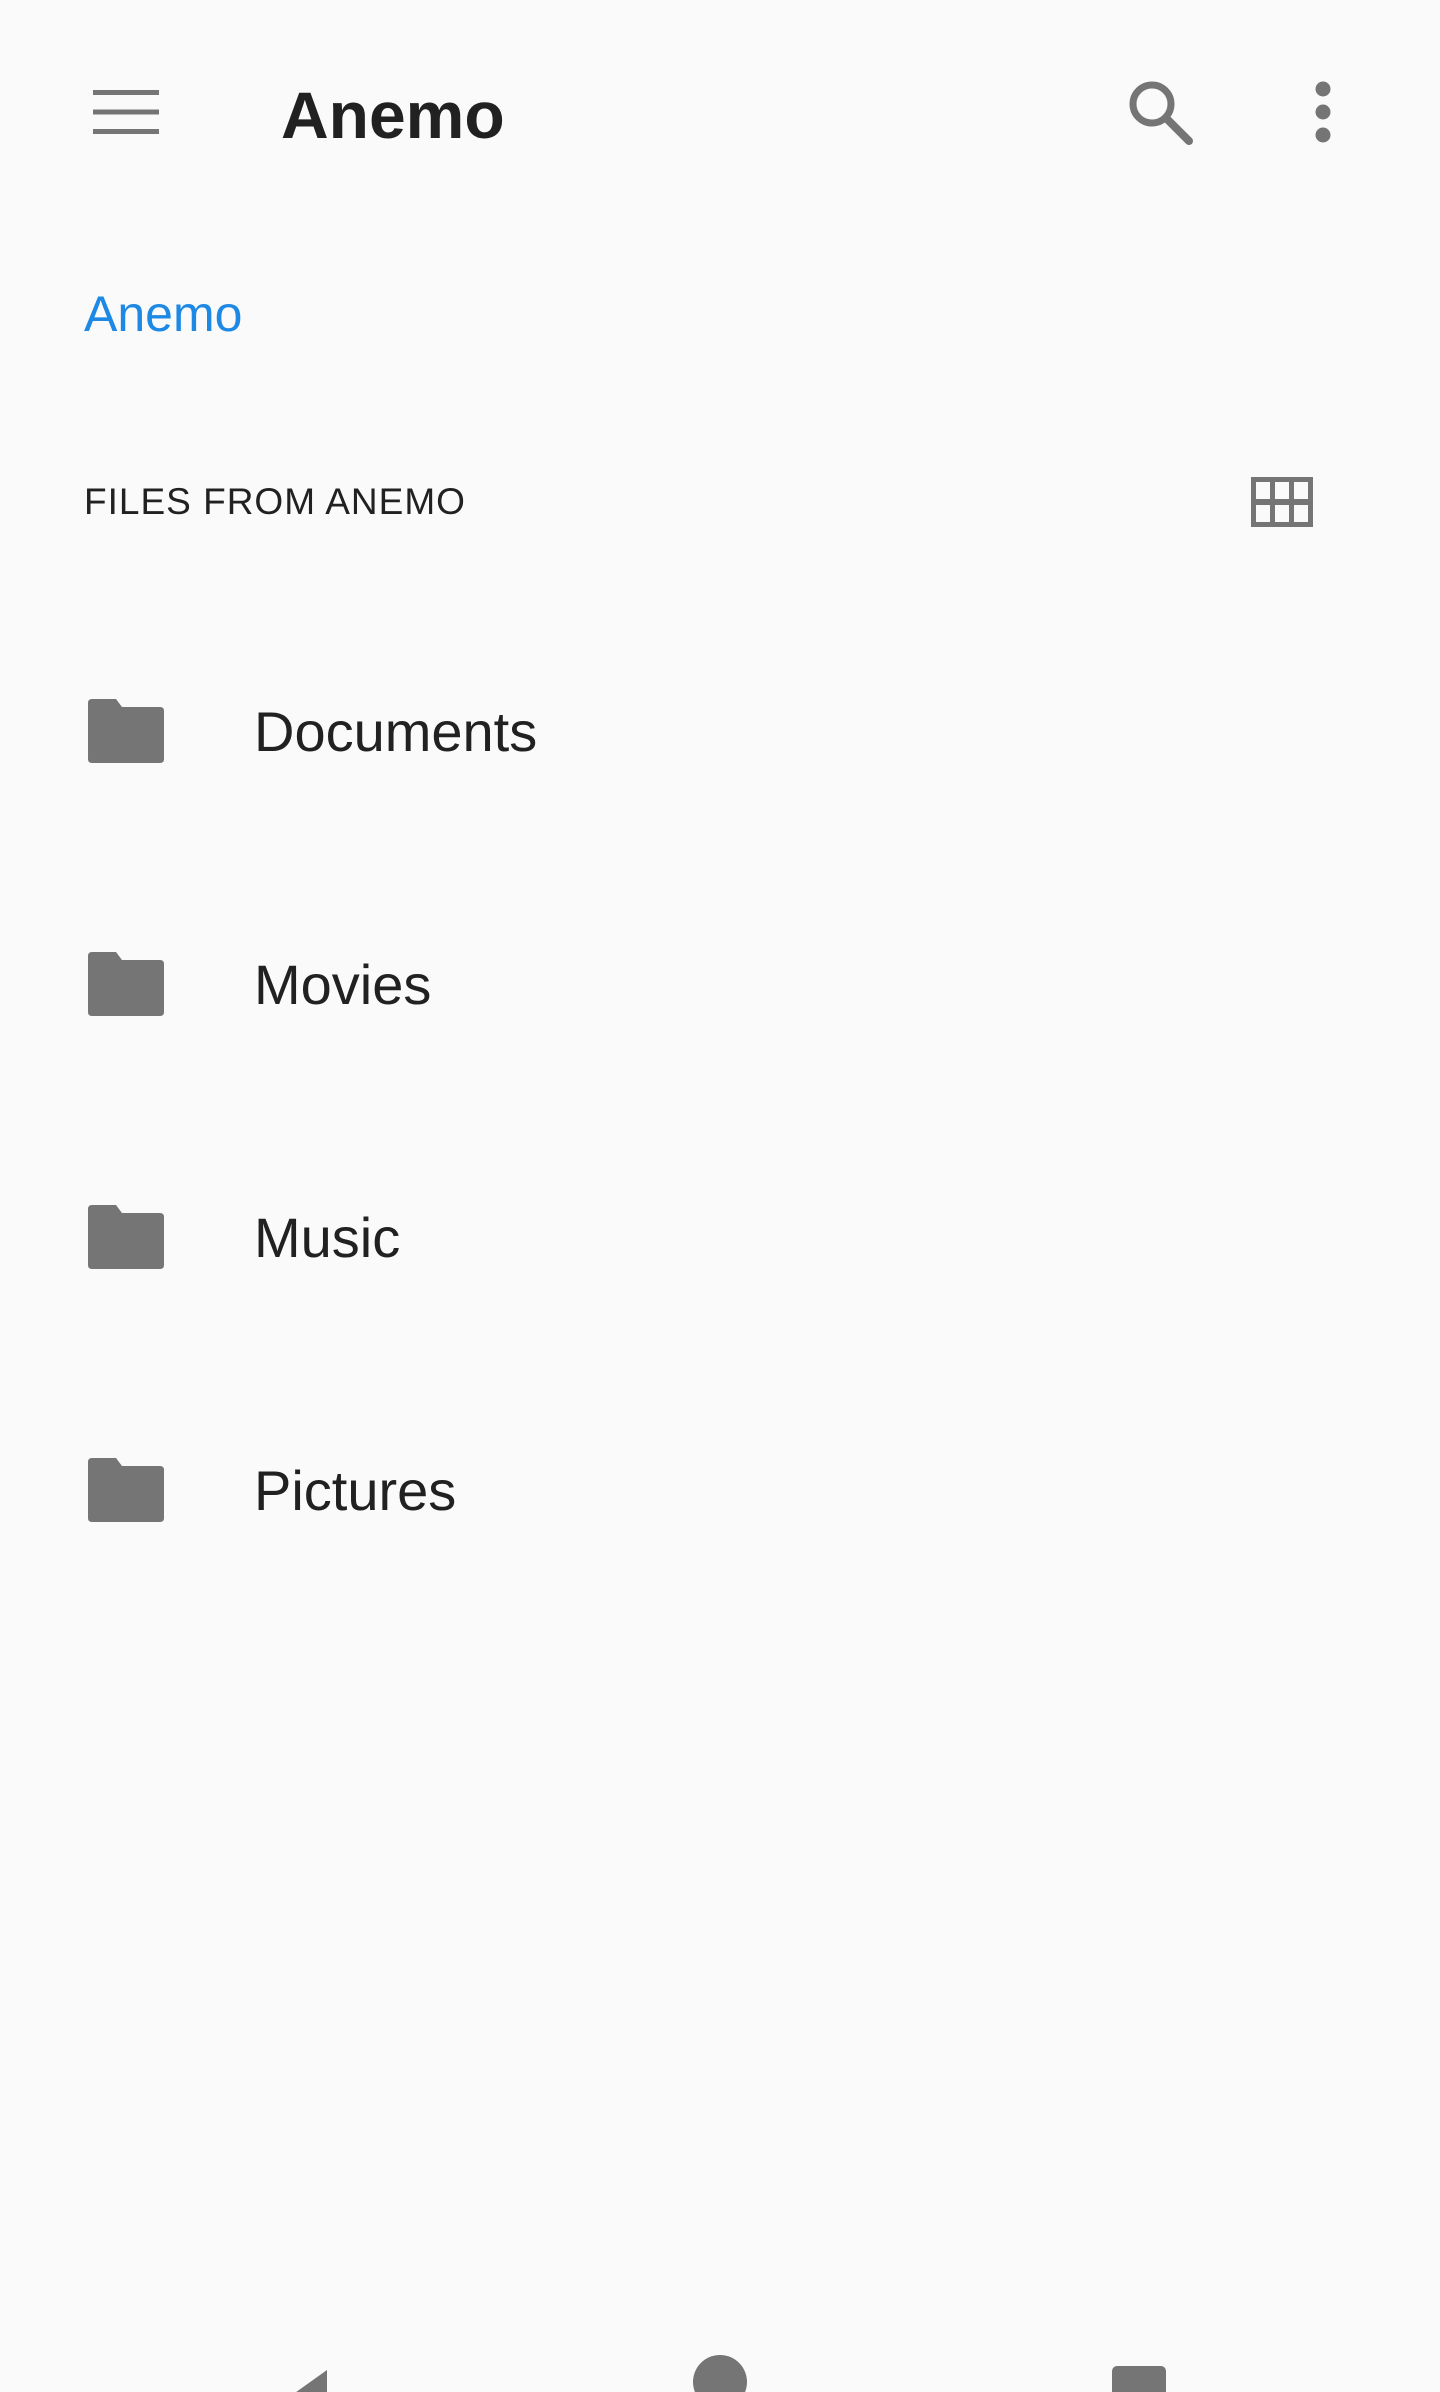 Image resolution: width=1440 pixels, height=2392 pixels. What do you see at coordinates (311, 2381) in the screenshot?
I see `back-triangle-icon` at bounding box center [311, 2381].